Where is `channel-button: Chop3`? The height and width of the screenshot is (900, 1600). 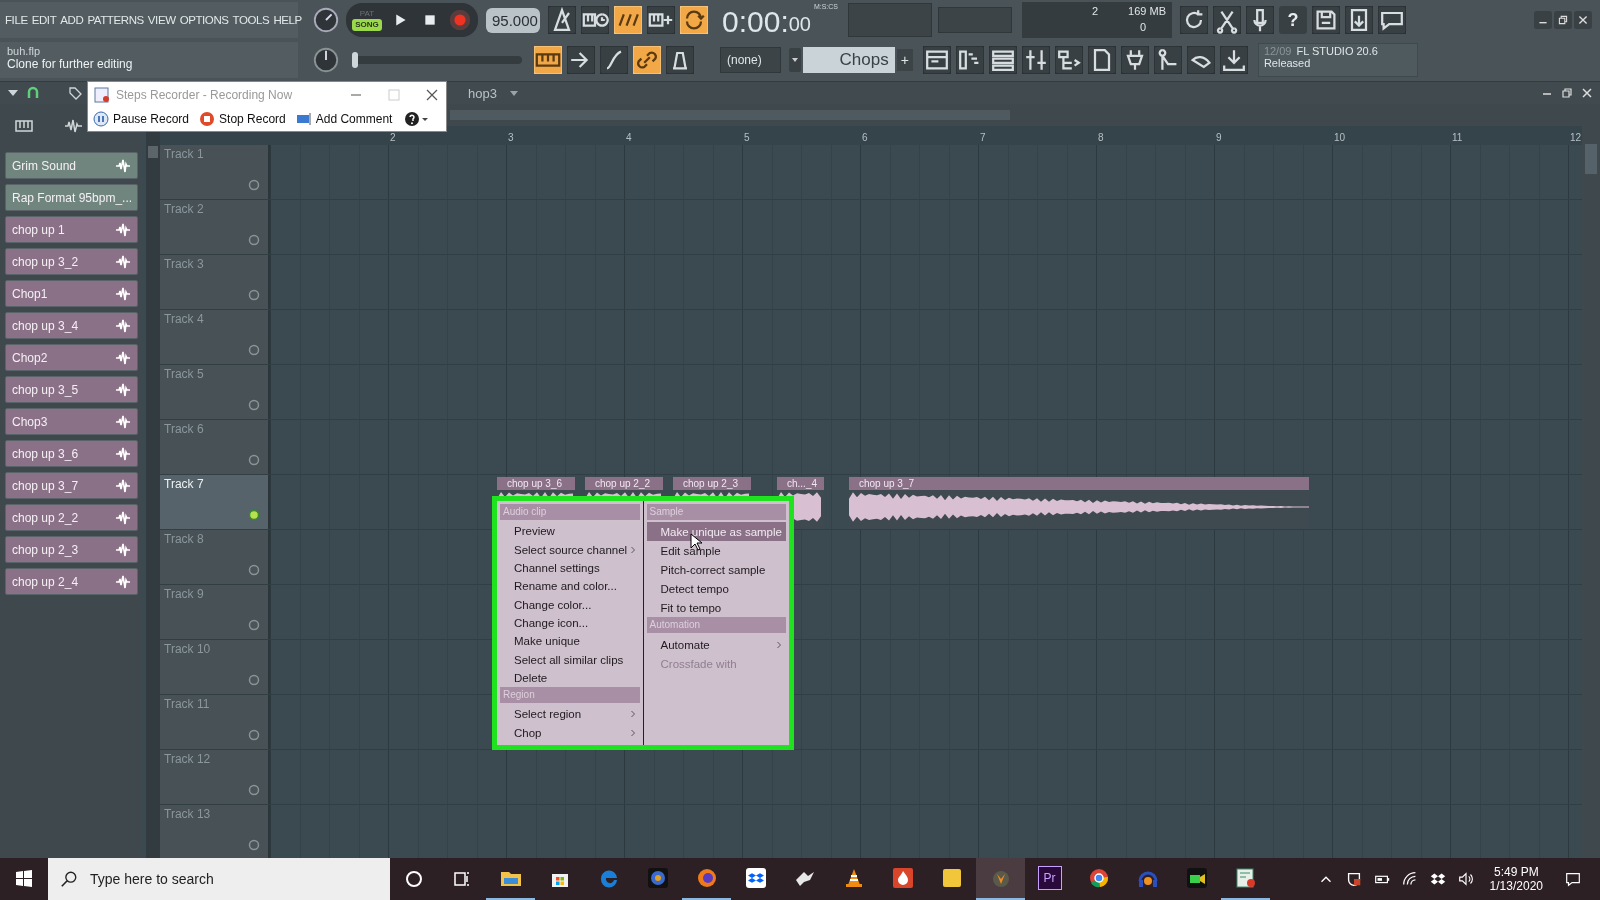
channel-button: Chop3 is located at coordinates (71, 421).